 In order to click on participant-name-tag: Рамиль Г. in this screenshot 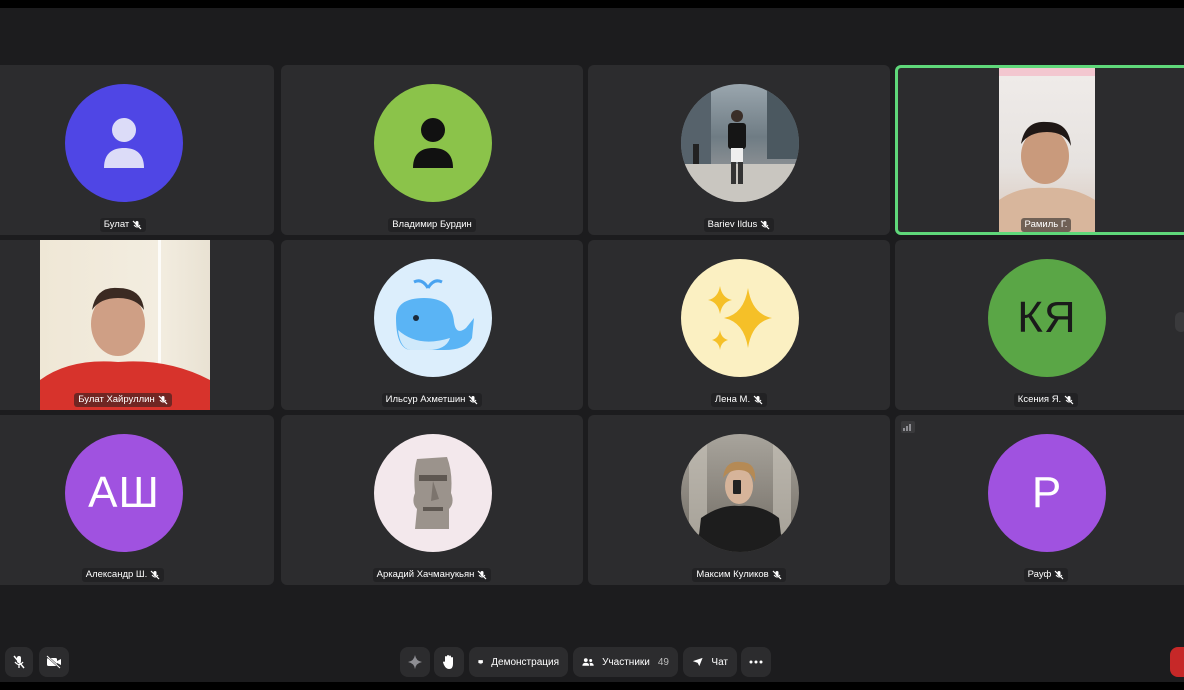, I will do `click(1039, 225)`.